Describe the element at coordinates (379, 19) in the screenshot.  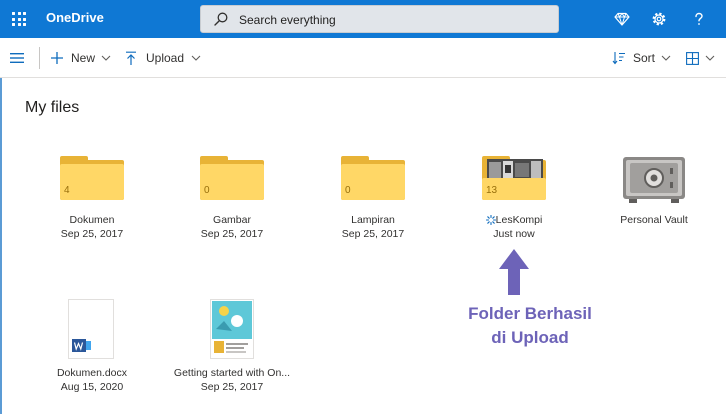
I see `search-box: Search everything` at that location.